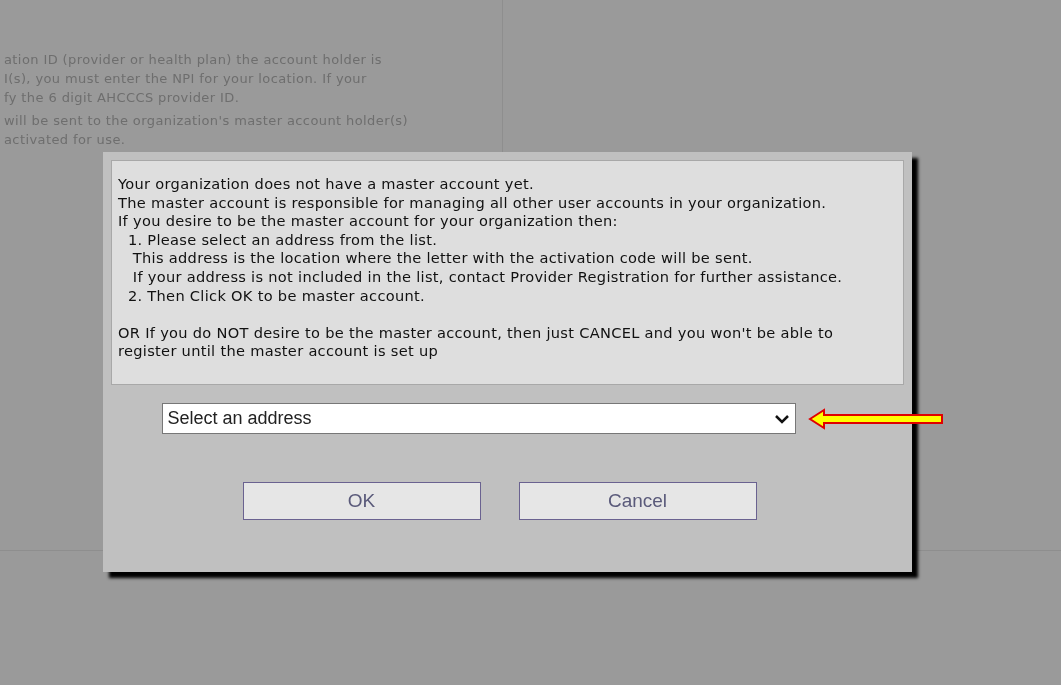 The image size is (1061, 685). I want to click on dialog-button: Cancel, so click(637, 501).